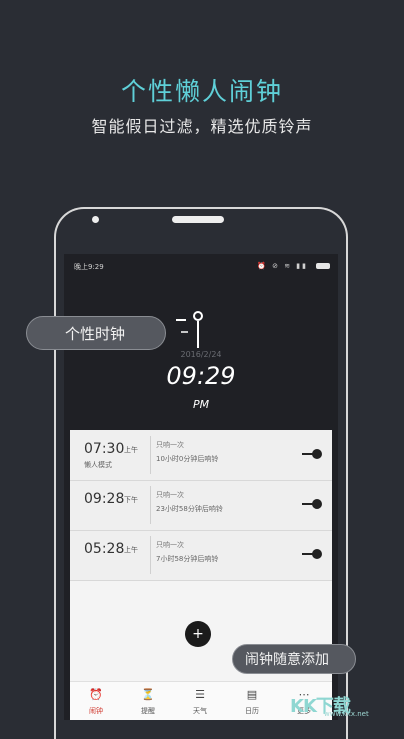  I want to click on status-bar: 晚上9:29 ⏰ ⊘ ≋ ▮▮, so click(202, 267).